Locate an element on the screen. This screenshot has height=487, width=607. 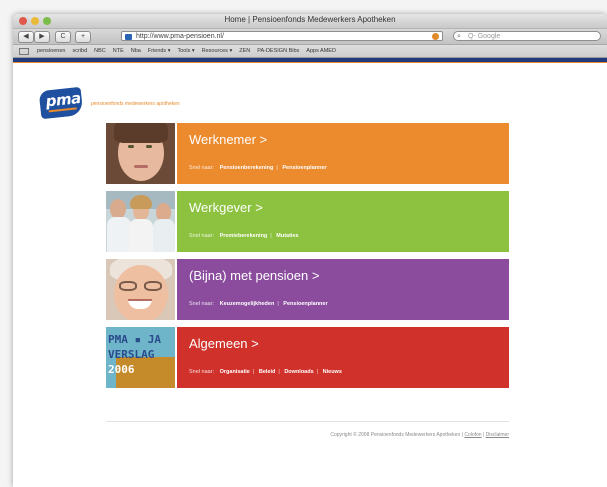
bookmark-item: Apps AMED is located at coordinates (321, 51).